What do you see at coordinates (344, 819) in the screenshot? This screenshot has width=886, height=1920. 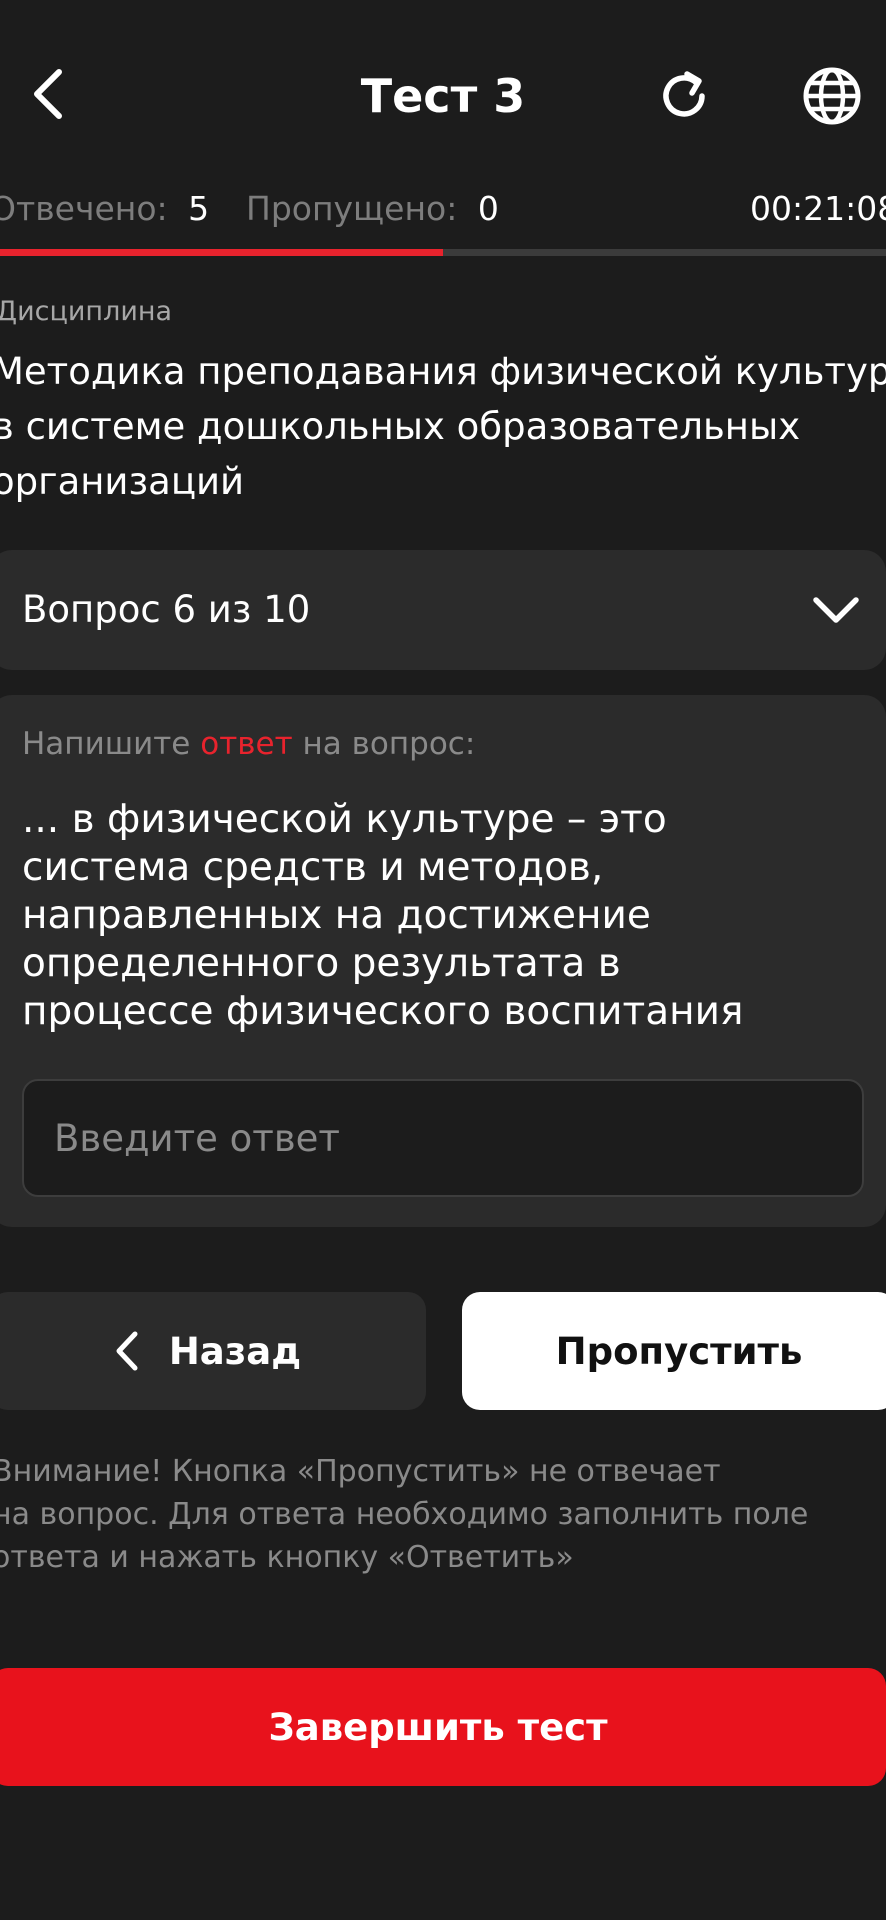 I see `question-text-line: ... в физической культуре – это` at bounding box center [344, 819].